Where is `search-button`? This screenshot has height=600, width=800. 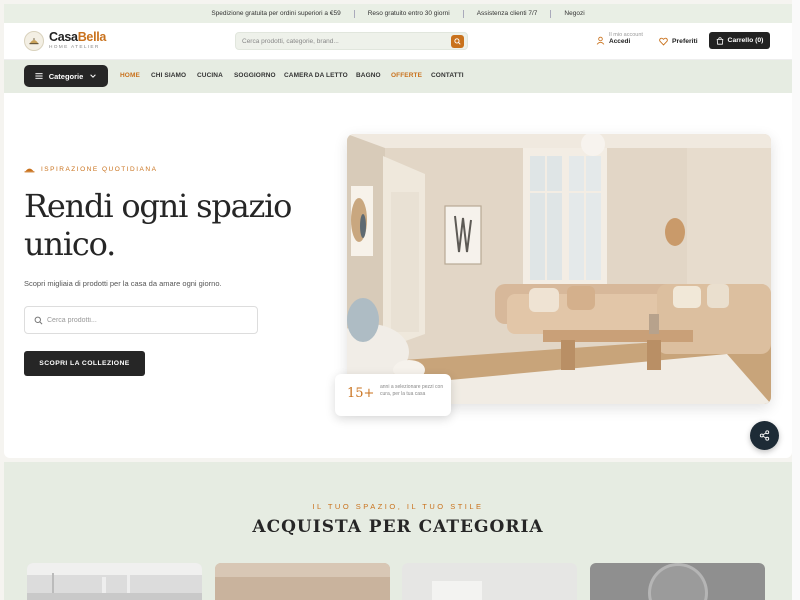 search-button is located at coordinates (457, 41).